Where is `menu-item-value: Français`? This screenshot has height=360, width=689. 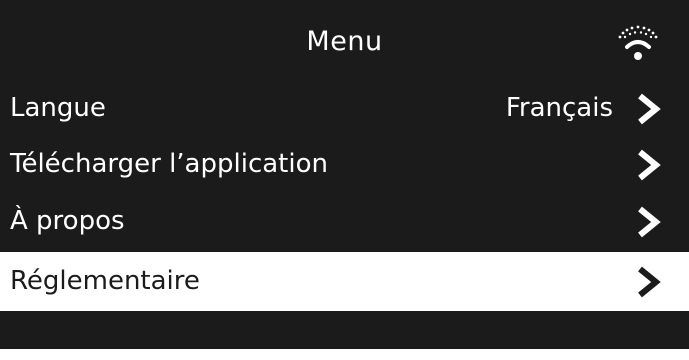 menu-item-value: Français is located at coordinates (559, 108).